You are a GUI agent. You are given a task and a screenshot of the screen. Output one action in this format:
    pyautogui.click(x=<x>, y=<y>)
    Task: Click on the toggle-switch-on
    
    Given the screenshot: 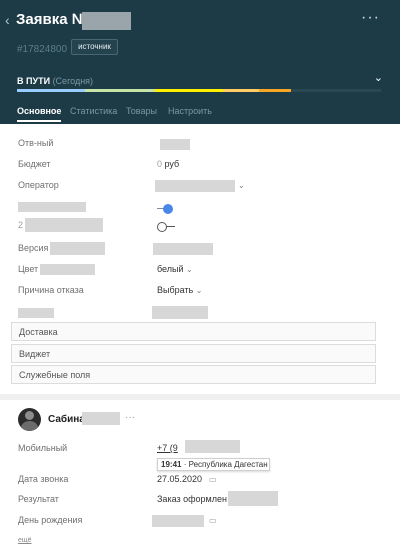 What is the action you would take?
    pyautogui.click(x=166, y=209)
    